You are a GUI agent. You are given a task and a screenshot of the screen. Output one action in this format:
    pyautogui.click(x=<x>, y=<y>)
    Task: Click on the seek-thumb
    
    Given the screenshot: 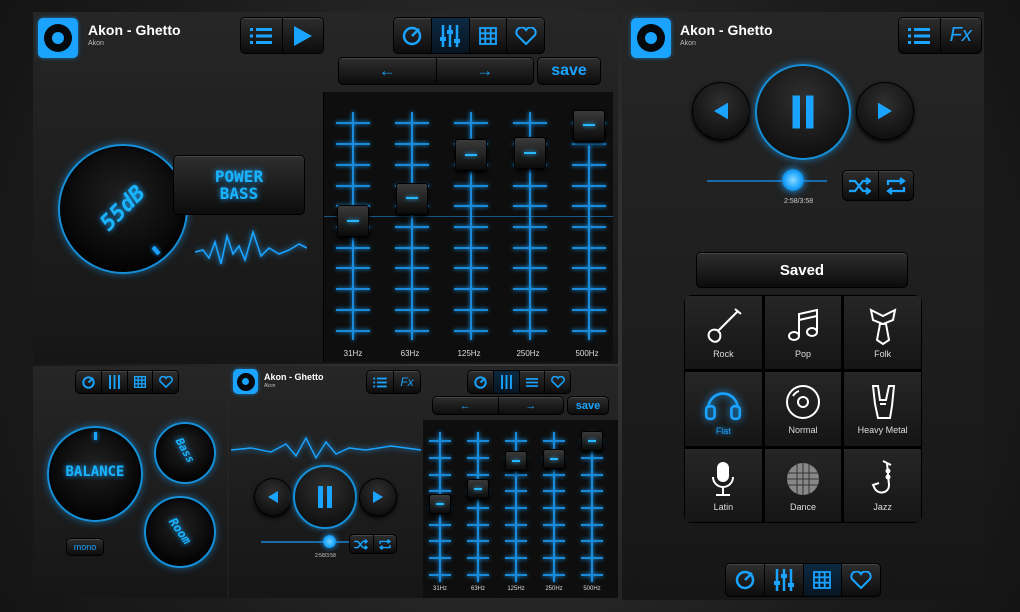 What is the action you would take?
    pyautogui.click(x=793, y=180)
    